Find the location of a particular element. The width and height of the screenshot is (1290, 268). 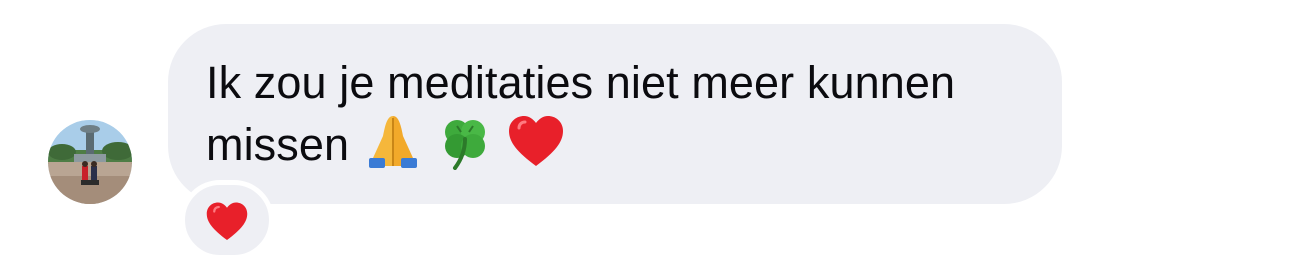

sender-avatar is located at coordinates (90, 162).